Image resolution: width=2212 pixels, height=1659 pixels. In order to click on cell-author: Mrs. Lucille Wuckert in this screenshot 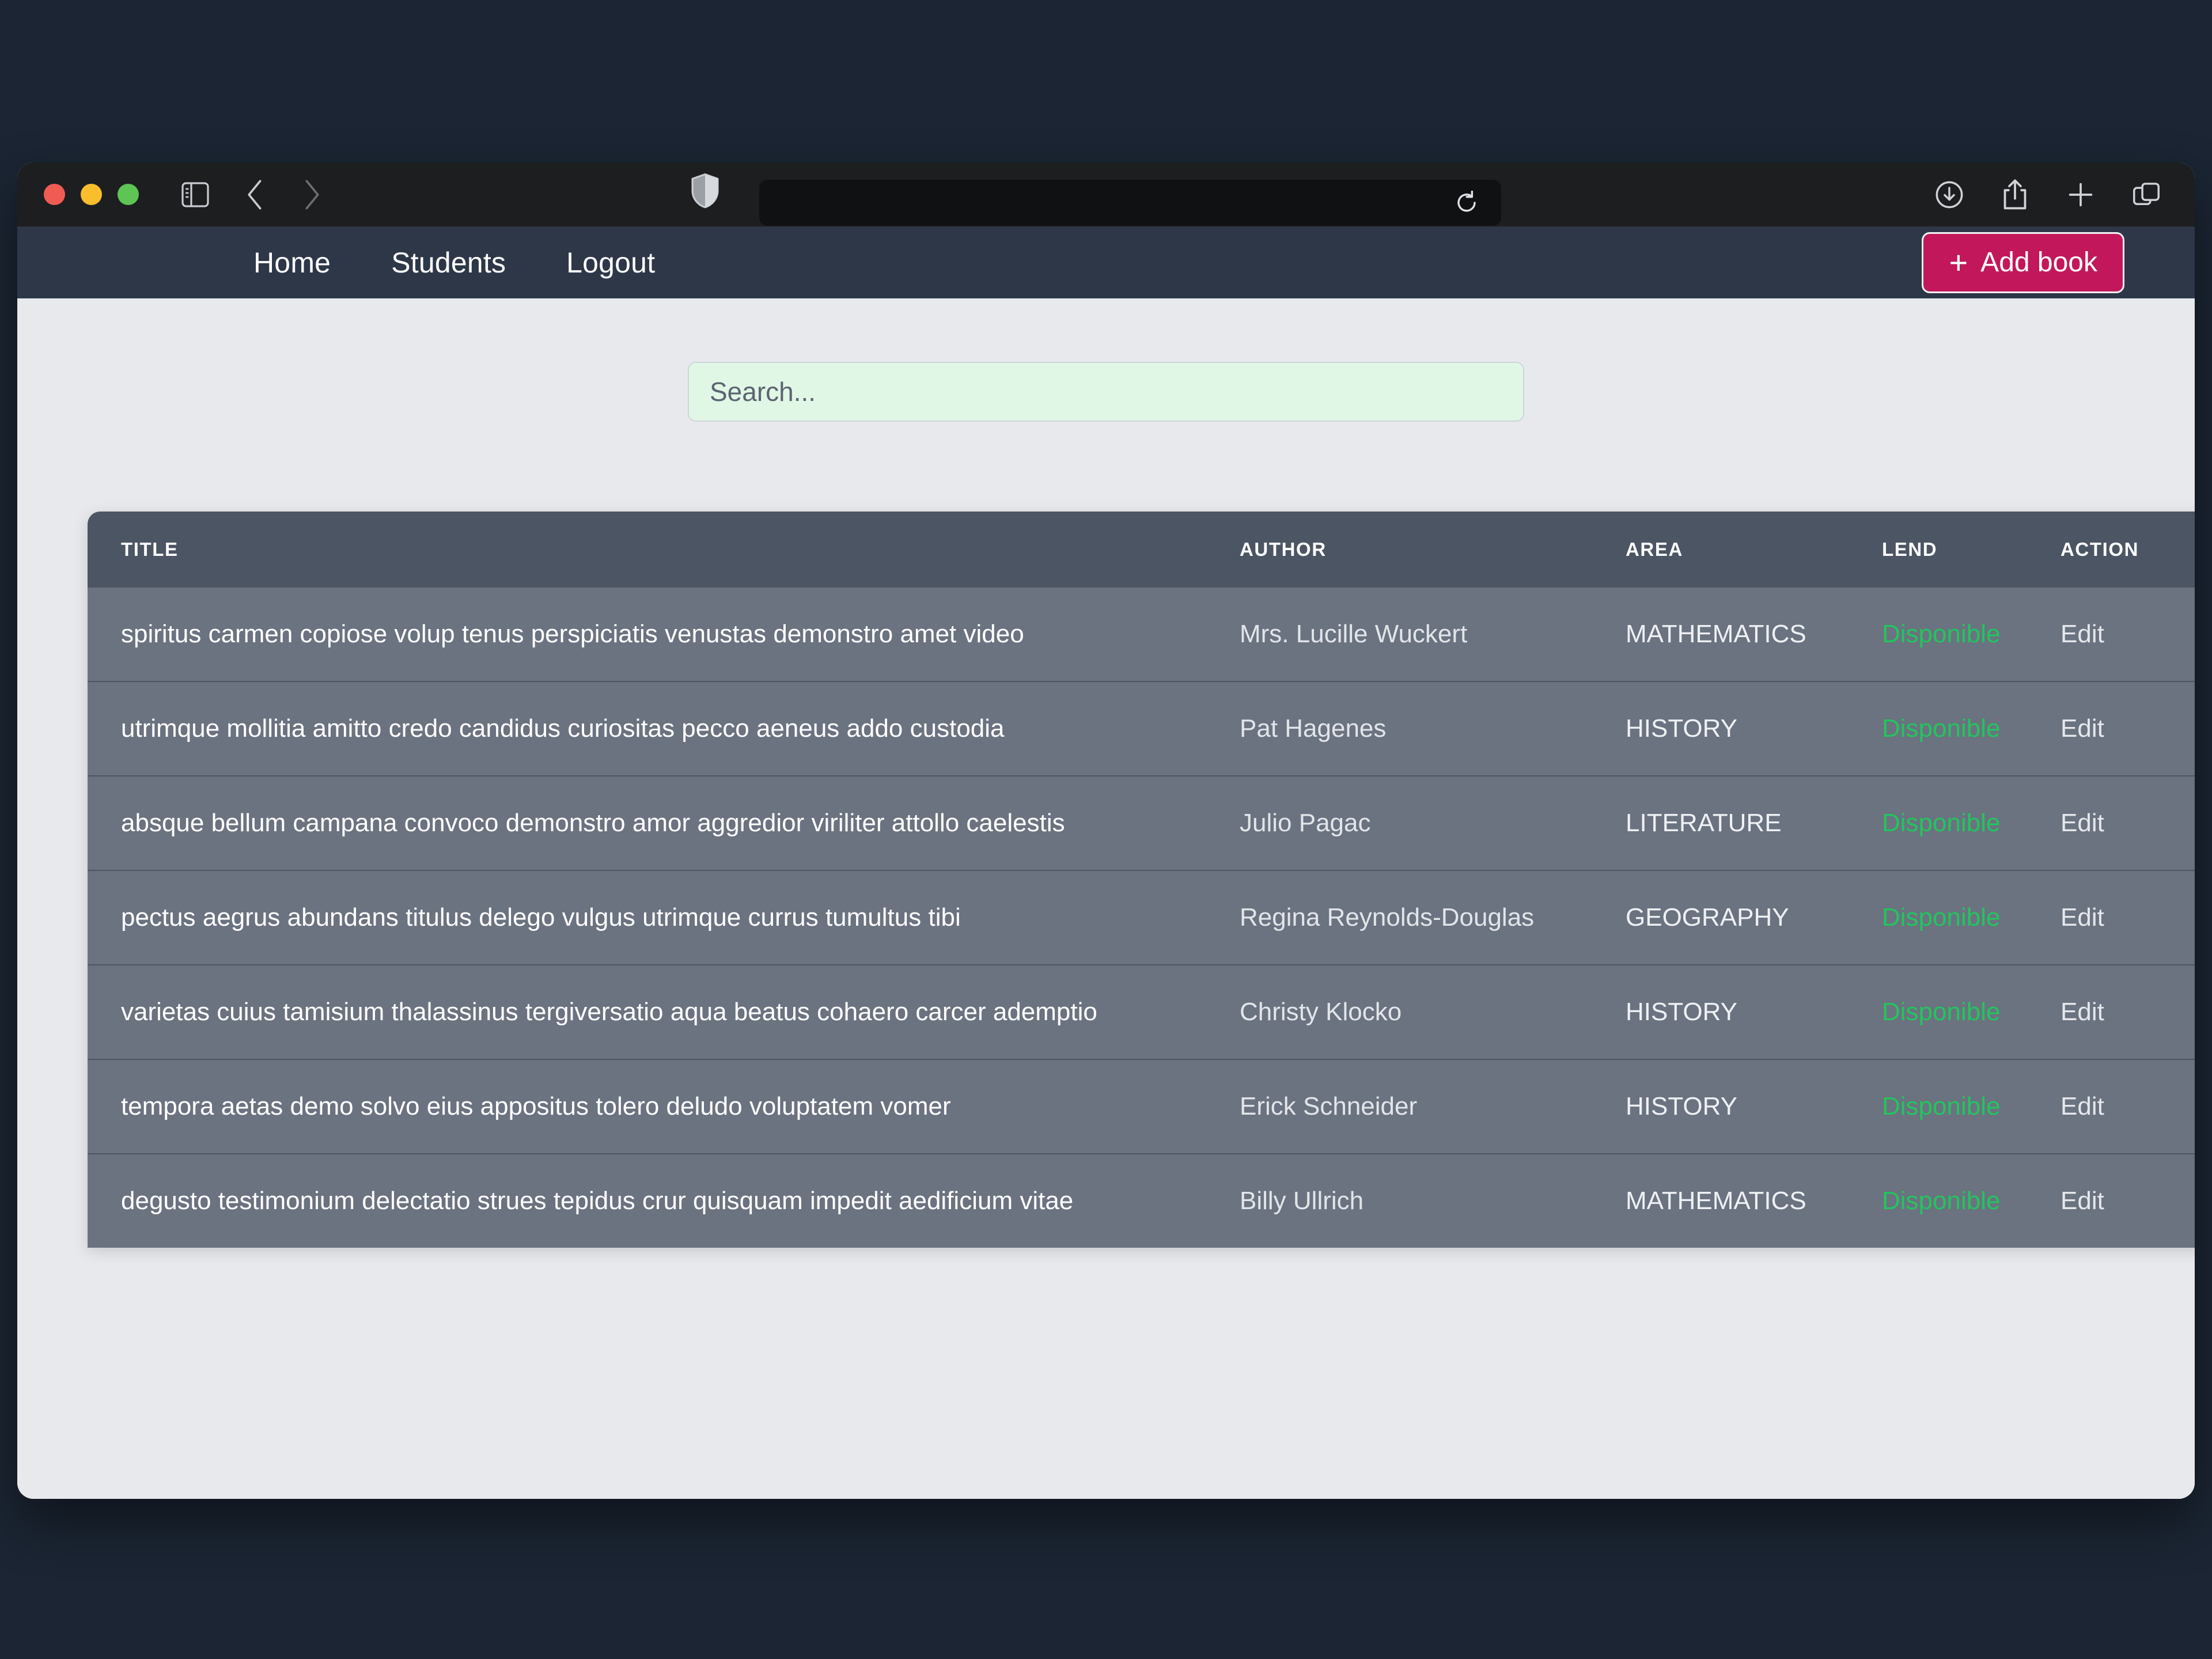, I will do `click(1433, 634)`.